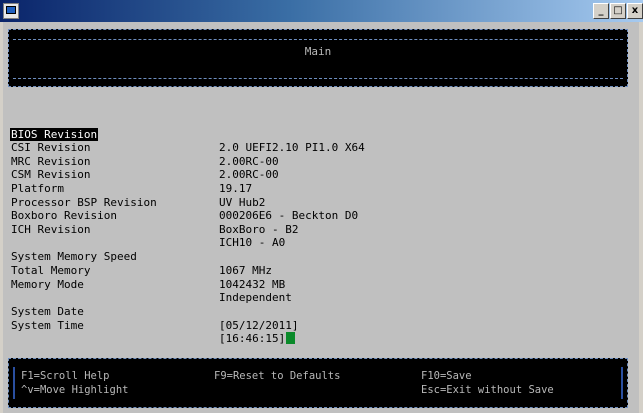 The width and height of the screenshot is (643, 413). I want to click on info-row-total-memory: Total Memory 1042432 MB, so click(321, 270).